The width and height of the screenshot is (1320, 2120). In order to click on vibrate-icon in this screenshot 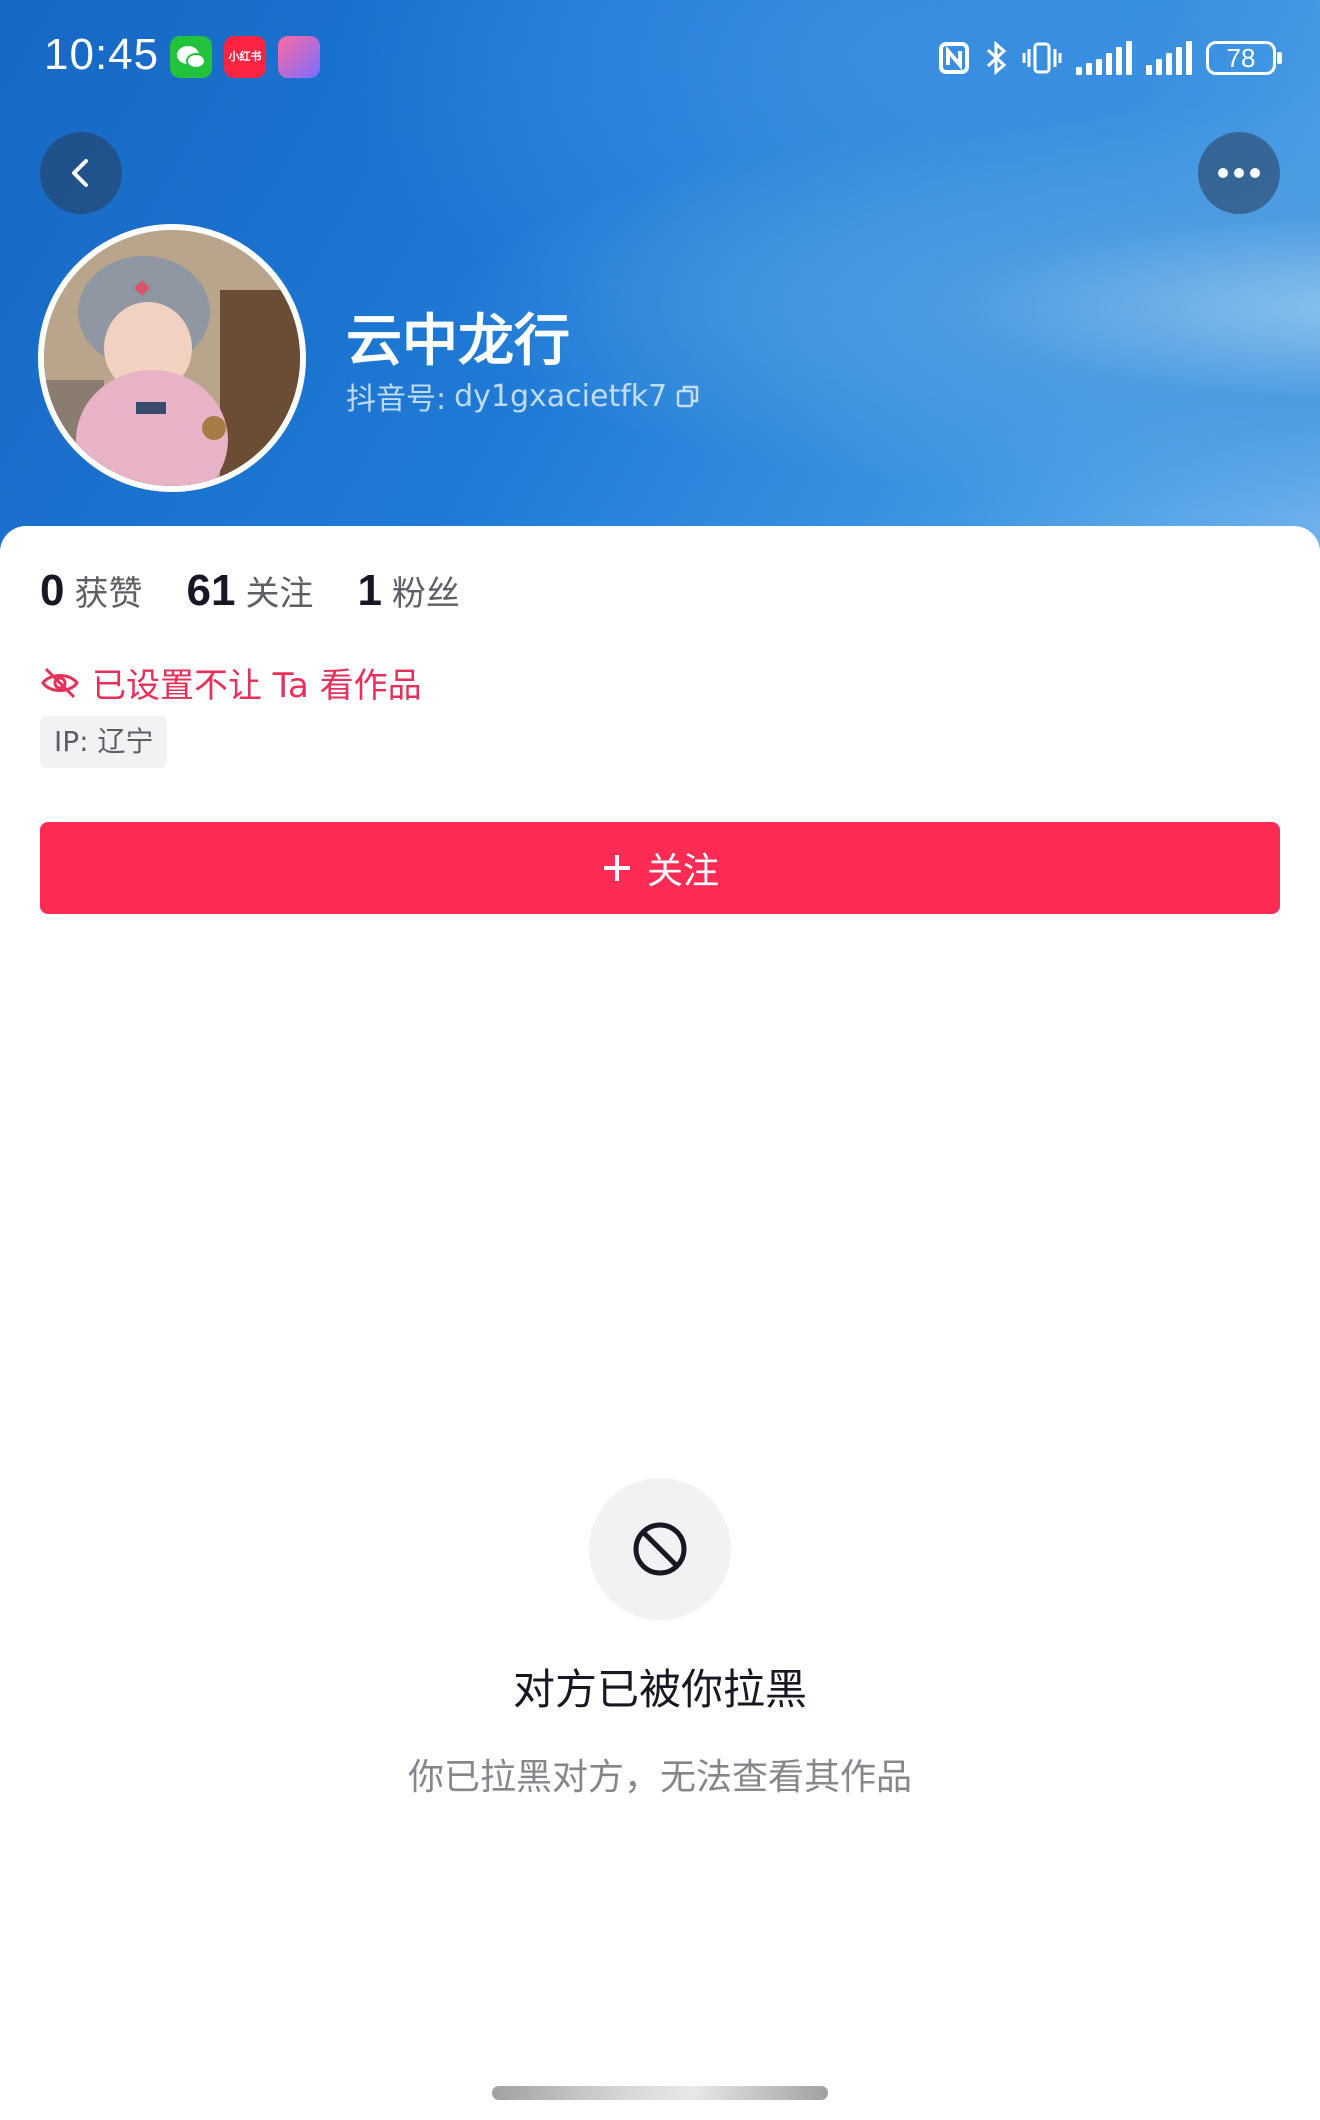, I will do `click(1042, 58)`.